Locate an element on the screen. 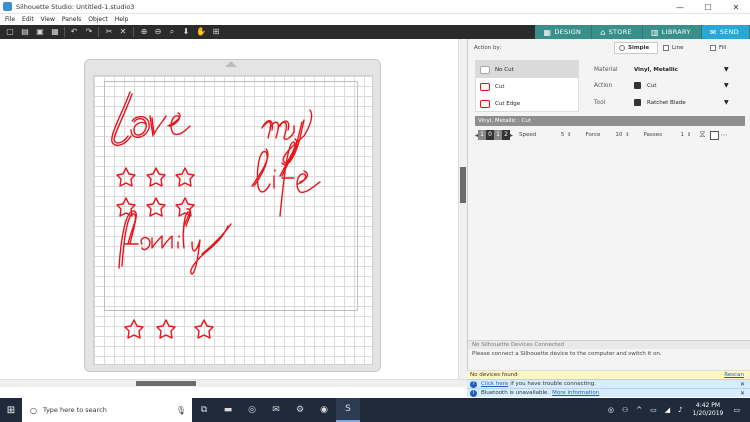 The height and width of the screenshot is (422, 750). menu-help: Help is located at coordinates (122, 19).